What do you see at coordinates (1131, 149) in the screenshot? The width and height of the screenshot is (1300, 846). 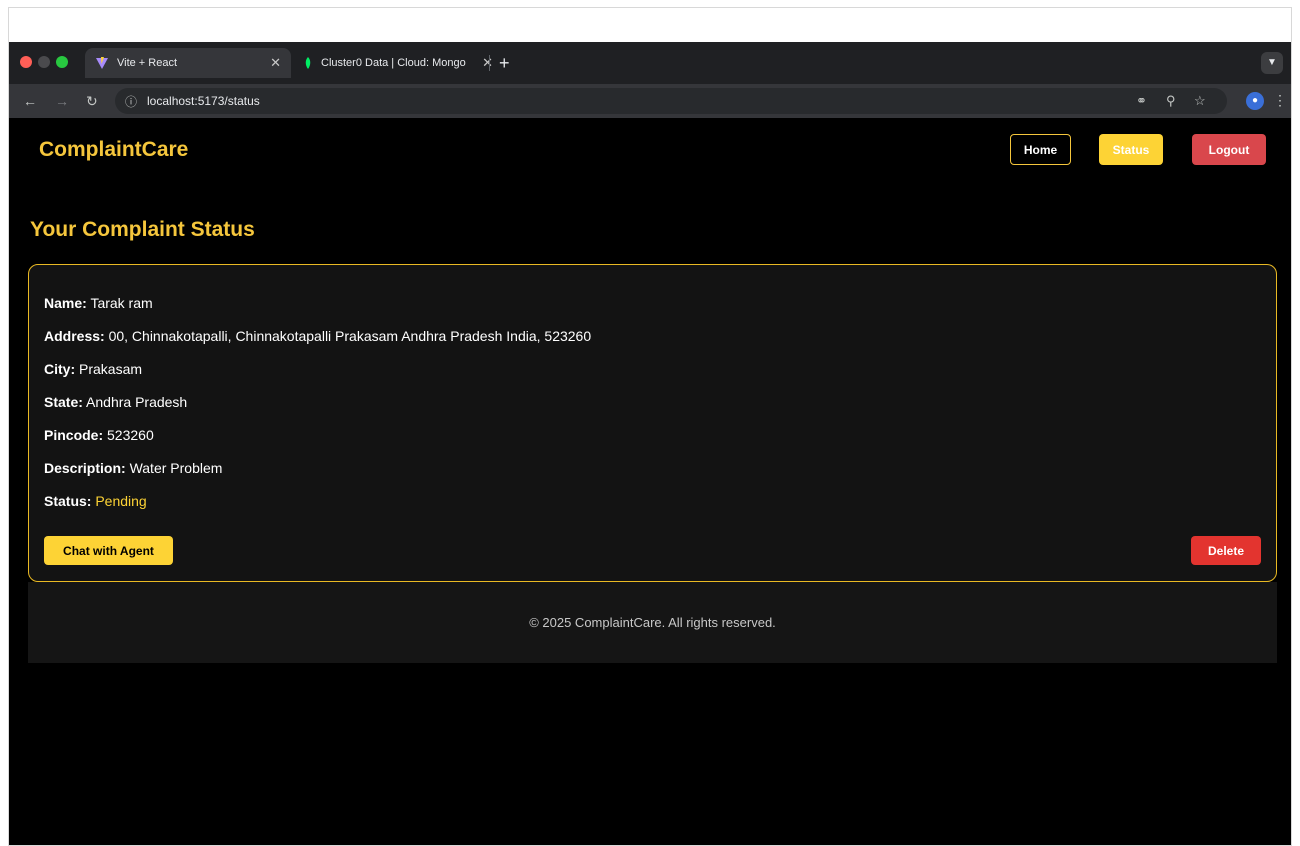 I see `status-button: Status` at bounding box center [1131, 149].